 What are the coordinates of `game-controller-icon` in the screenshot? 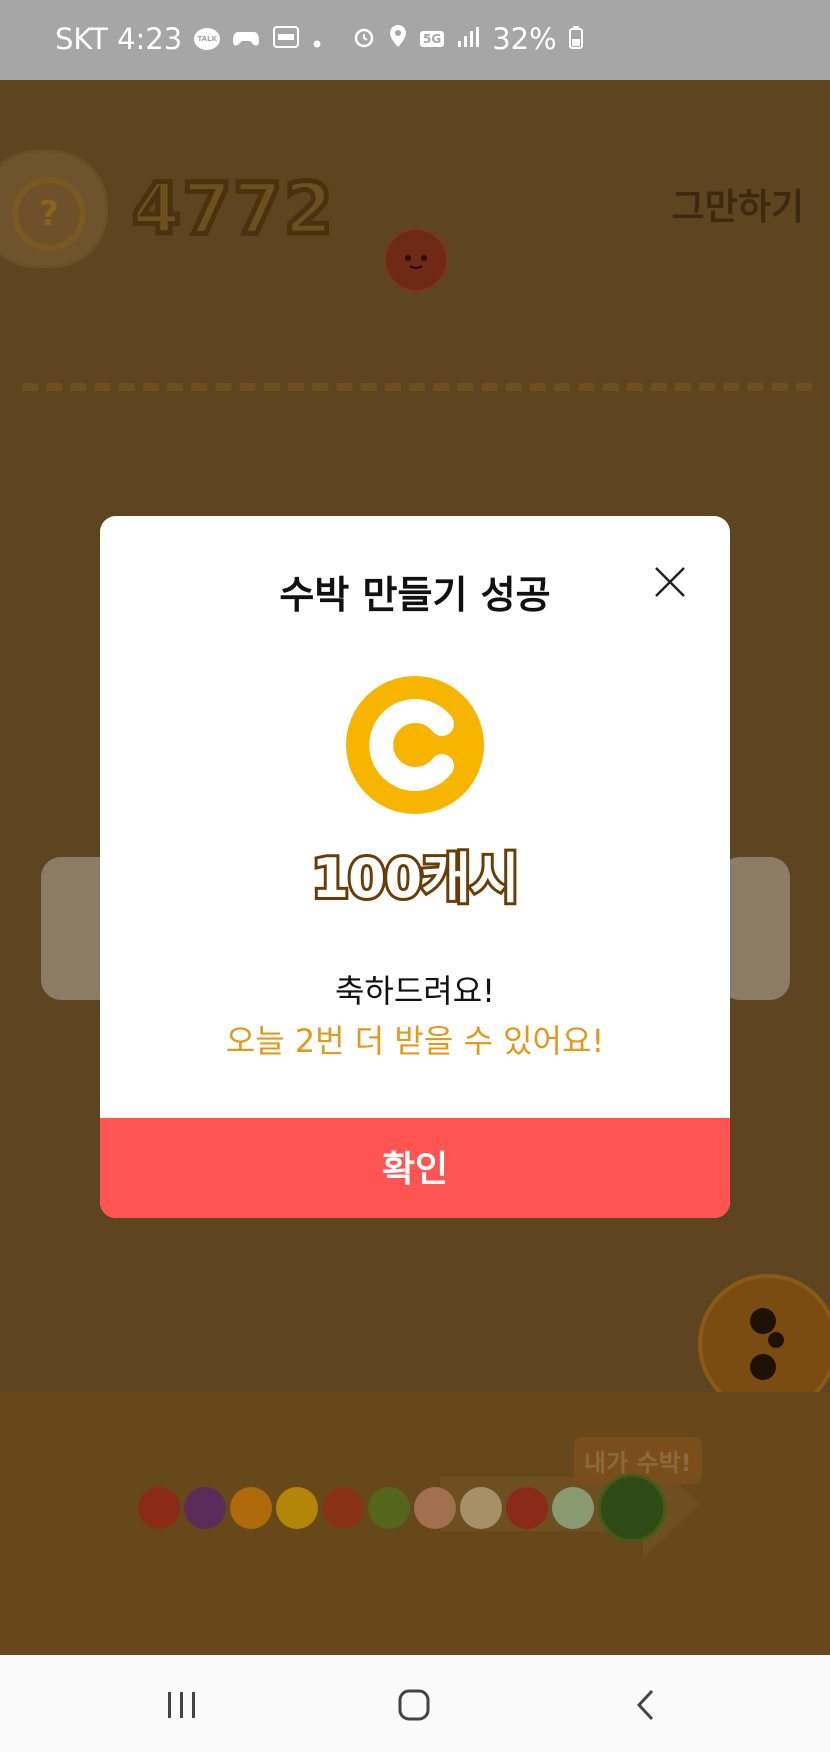 It's located at (246, 39).